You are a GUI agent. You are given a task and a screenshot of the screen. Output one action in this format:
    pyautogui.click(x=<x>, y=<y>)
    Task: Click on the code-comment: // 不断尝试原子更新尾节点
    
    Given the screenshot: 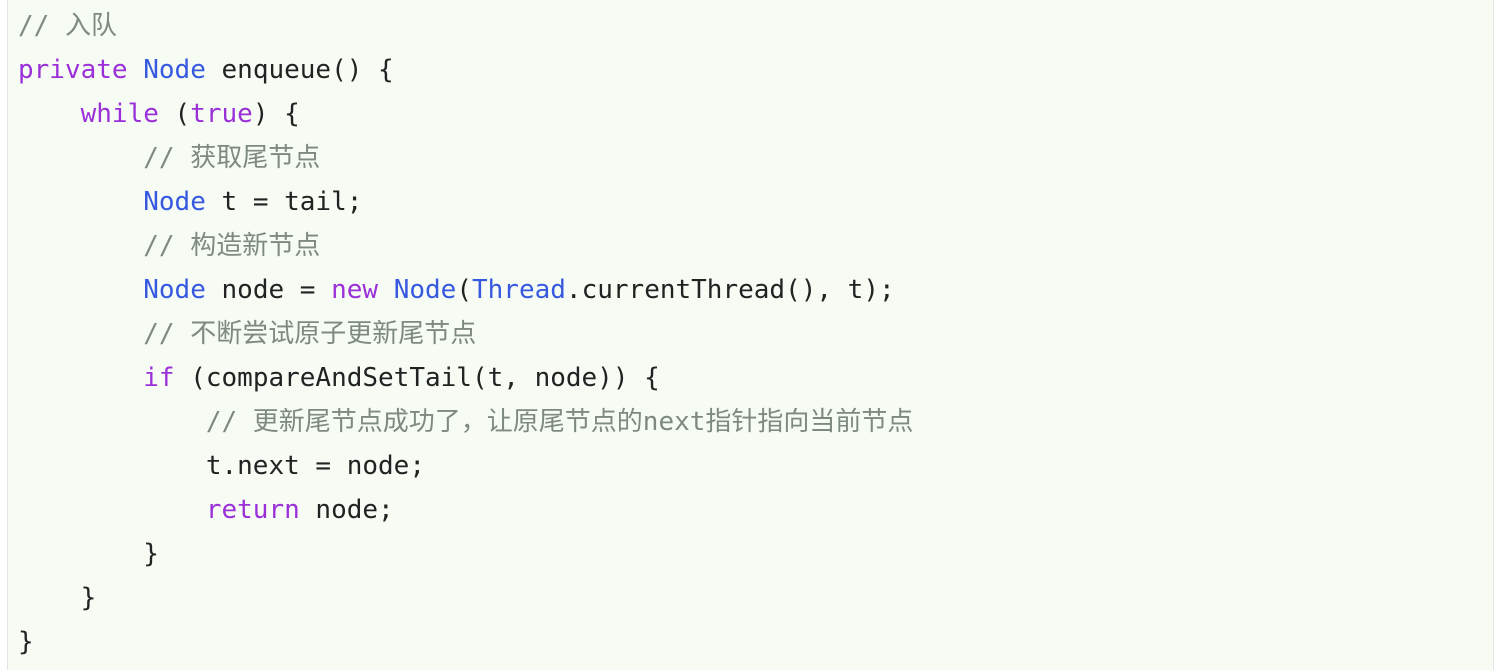 What is the action you would take?
    pyautogui.click(x=310, y=334)
    